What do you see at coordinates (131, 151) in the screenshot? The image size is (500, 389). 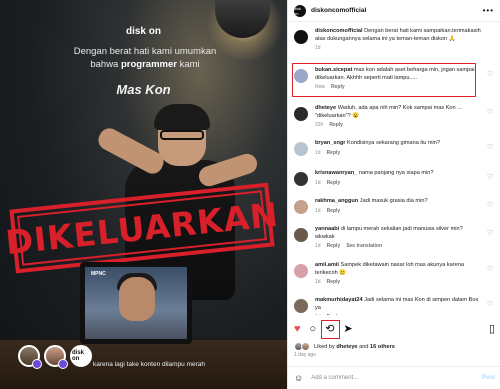 I see `arm-left` at bounding box center [131, 151].